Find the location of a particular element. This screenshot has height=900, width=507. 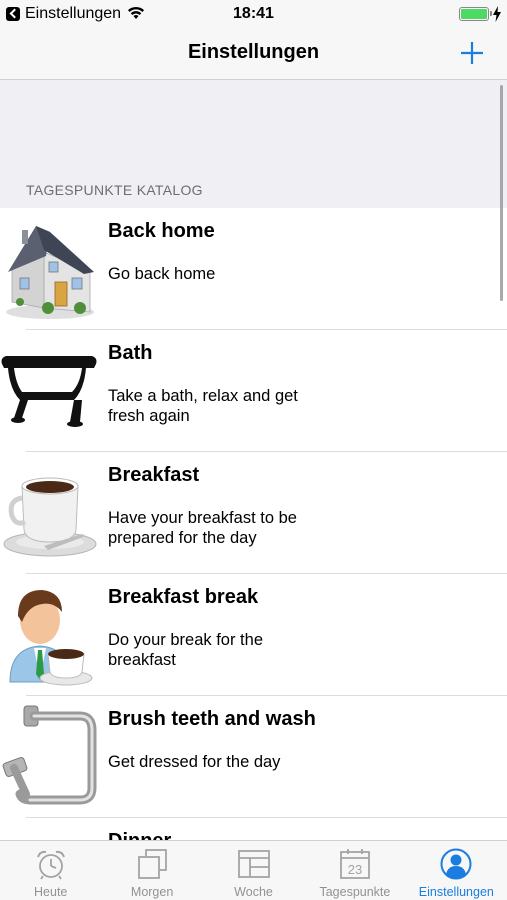

tab-einstellungen: Einstellungen is located at coordinates (456, 870).